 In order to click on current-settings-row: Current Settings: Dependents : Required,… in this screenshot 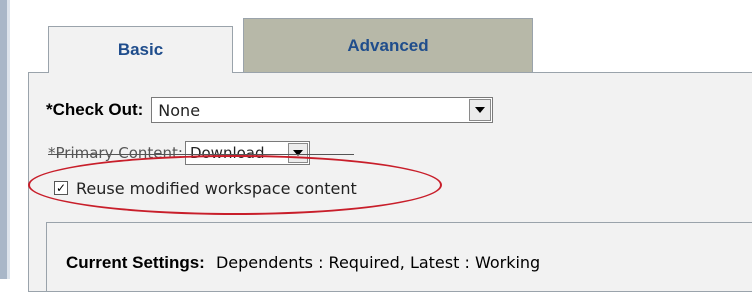, I will do `click(303, 263)`.